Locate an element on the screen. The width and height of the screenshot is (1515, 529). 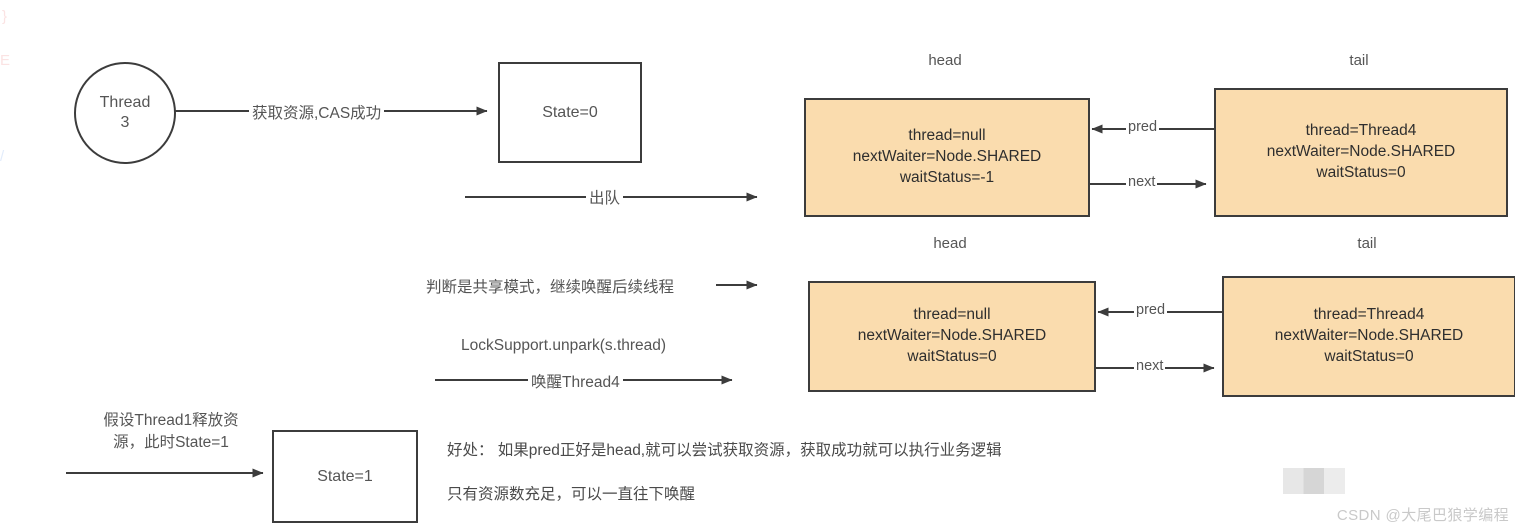
thread-circle-line1: Thread is located at coordinates (125, 102).